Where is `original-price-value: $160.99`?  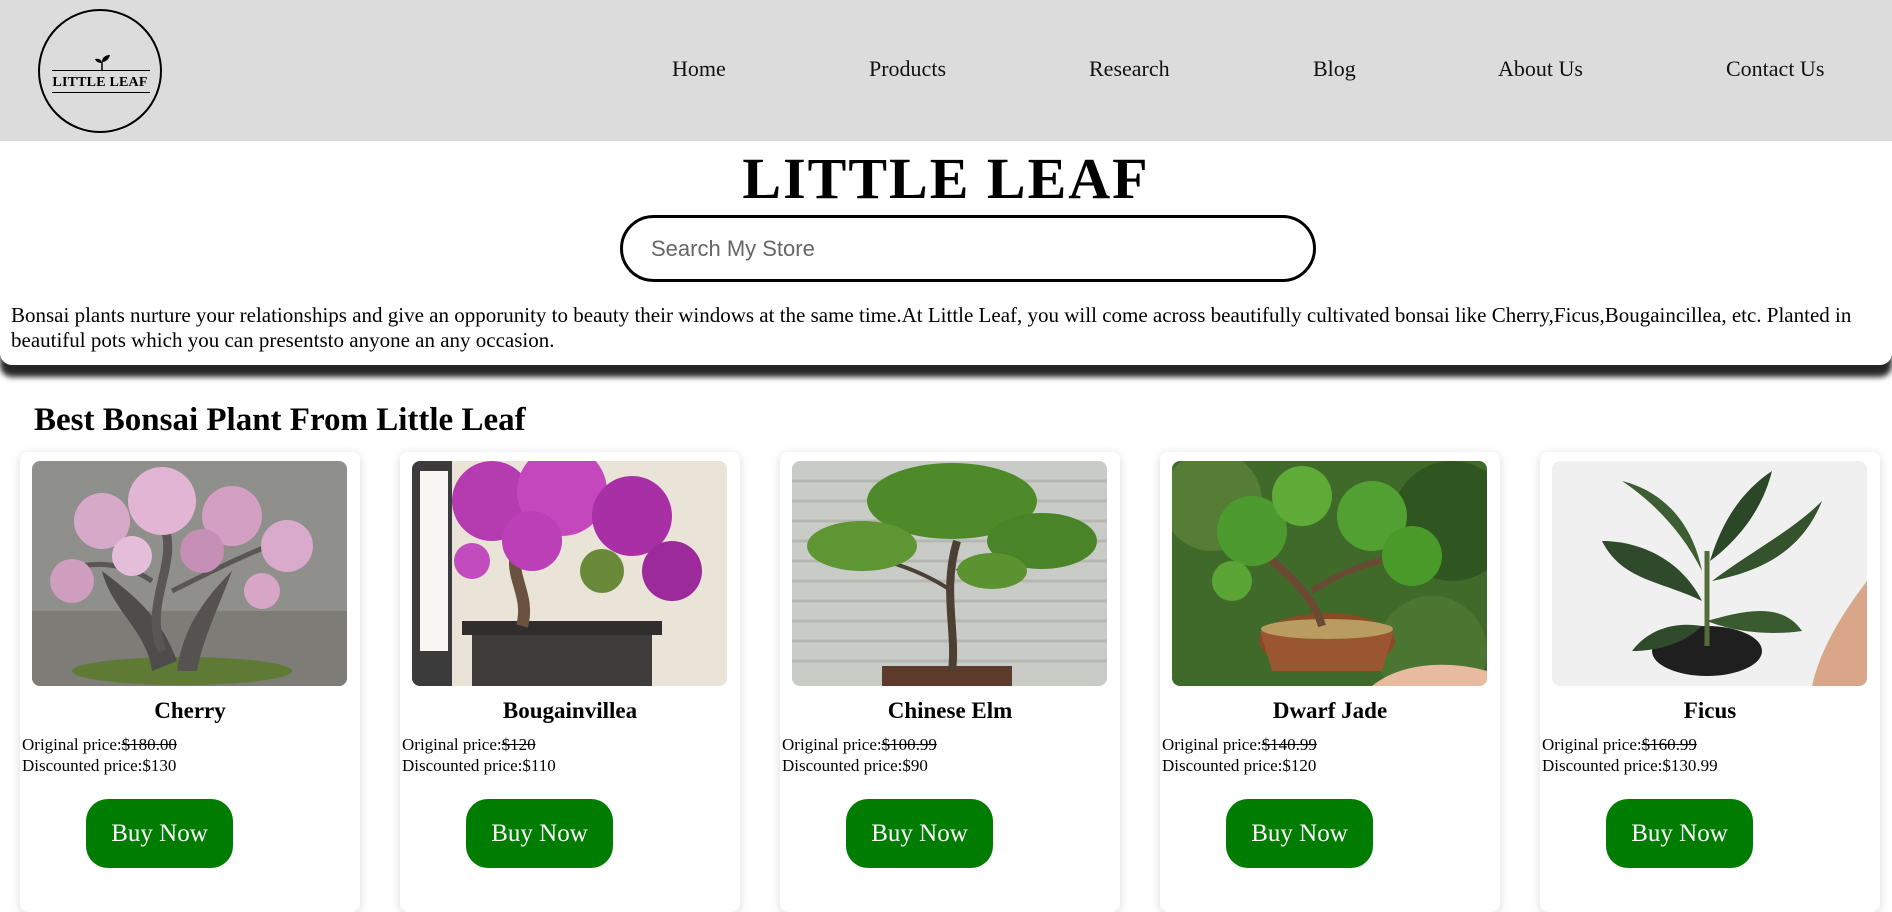 original-price-value: $160.99 is located at coordinates (1669, 744).